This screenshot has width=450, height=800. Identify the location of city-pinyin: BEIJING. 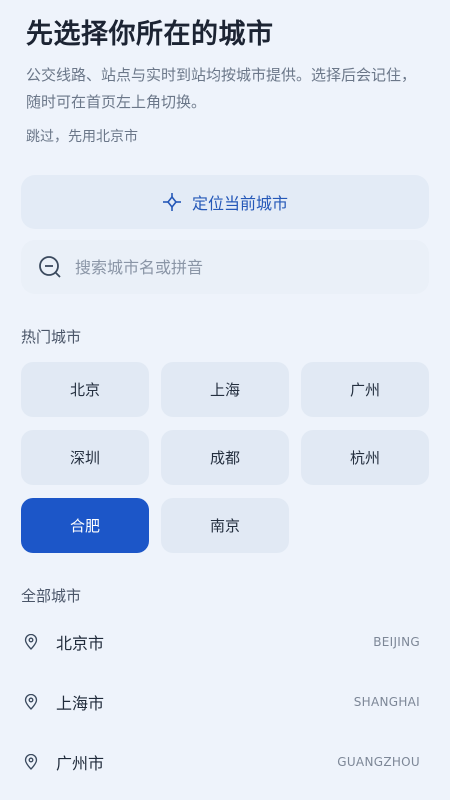
(396, 642).